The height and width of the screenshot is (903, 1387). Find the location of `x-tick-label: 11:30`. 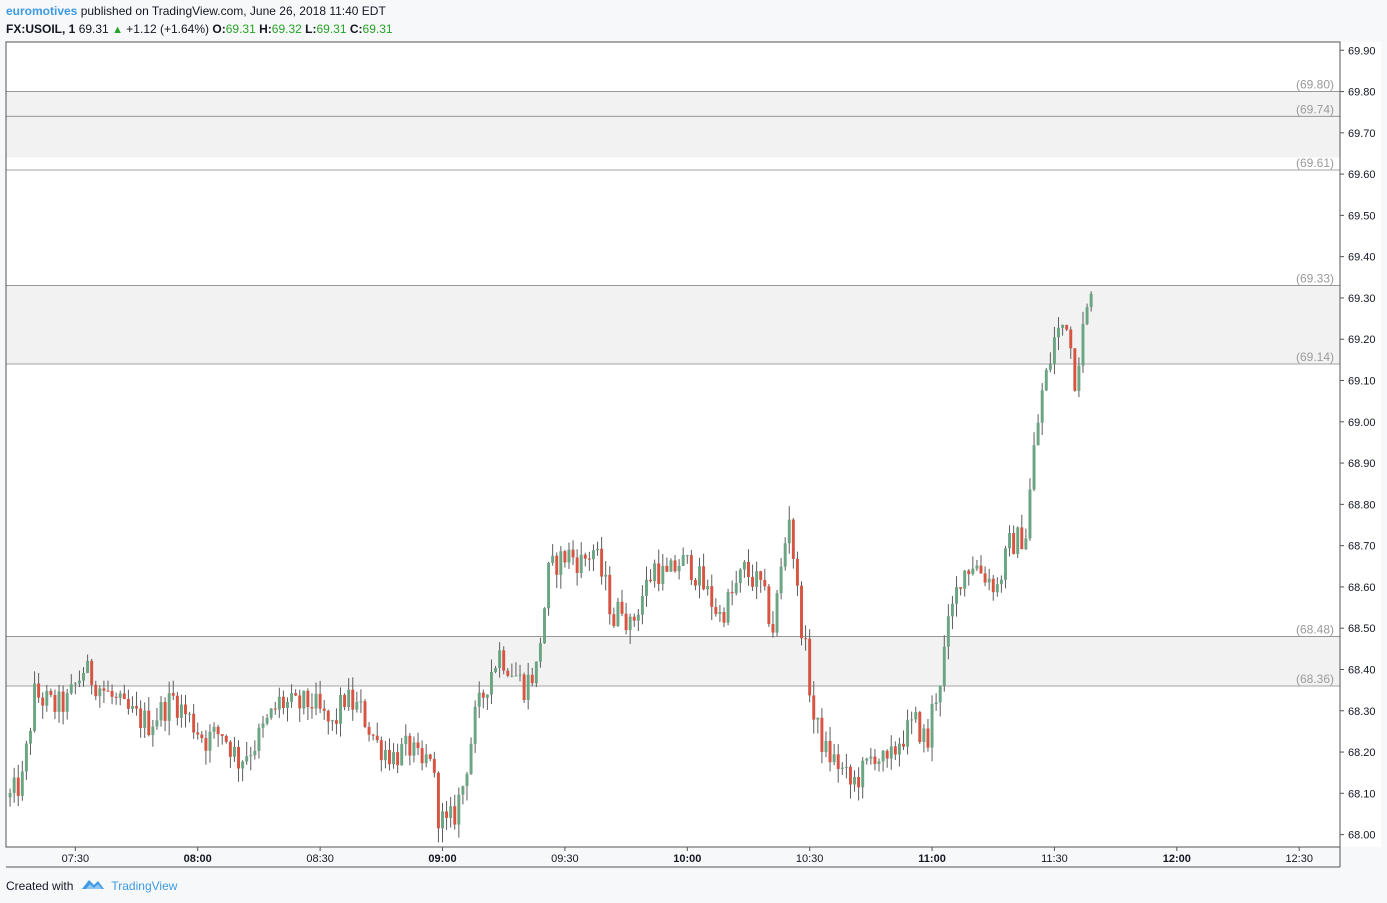

x-tick-label: 11:30 is located at coordinates (1054, 859).